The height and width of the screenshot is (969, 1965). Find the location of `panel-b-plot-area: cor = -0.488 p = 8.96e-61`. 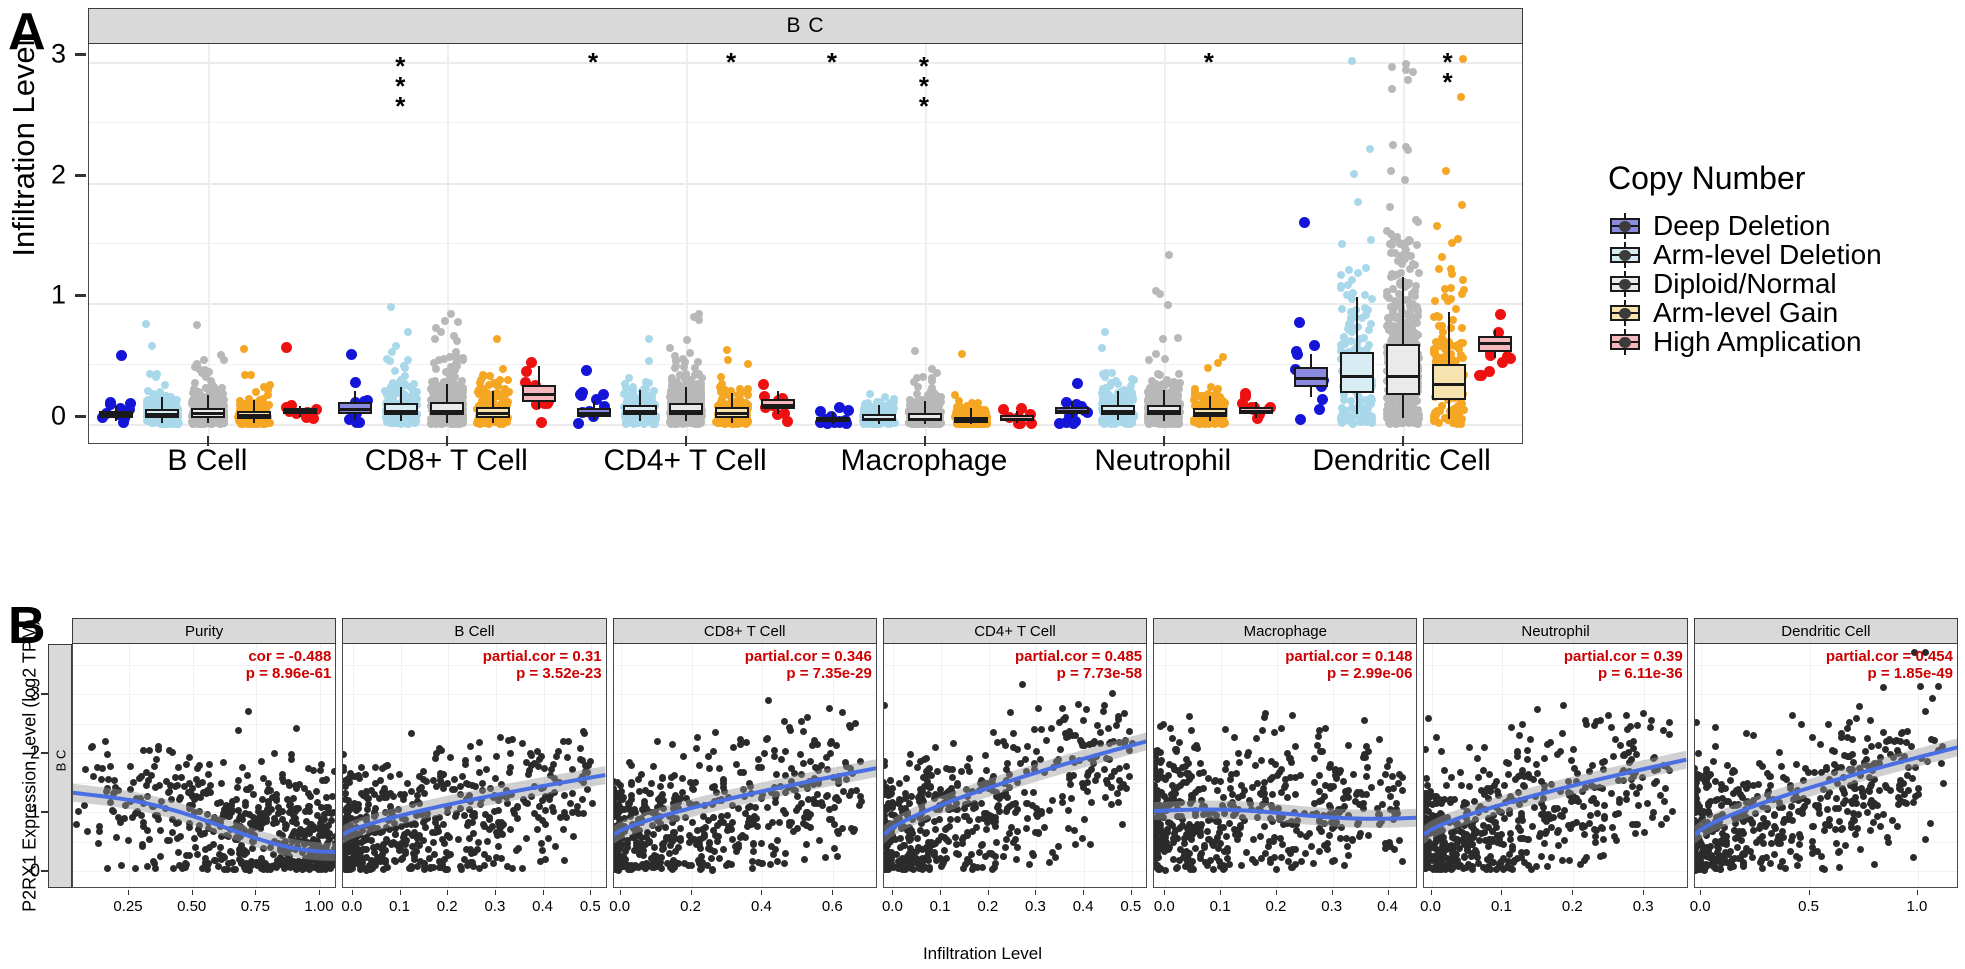

panel-b-plot-area: cor = -0.488 p = 8.96e-61 is located at coordinates (204, 766).